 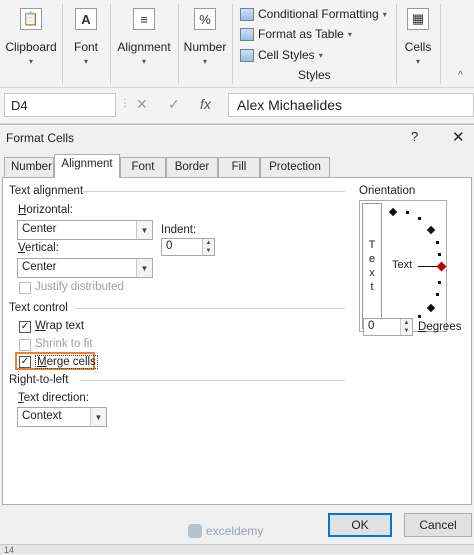 What do you see at coordinates (39, 229) in the screenshot?
I see `horizontal-value: Center` at bounding box center [39, 229].